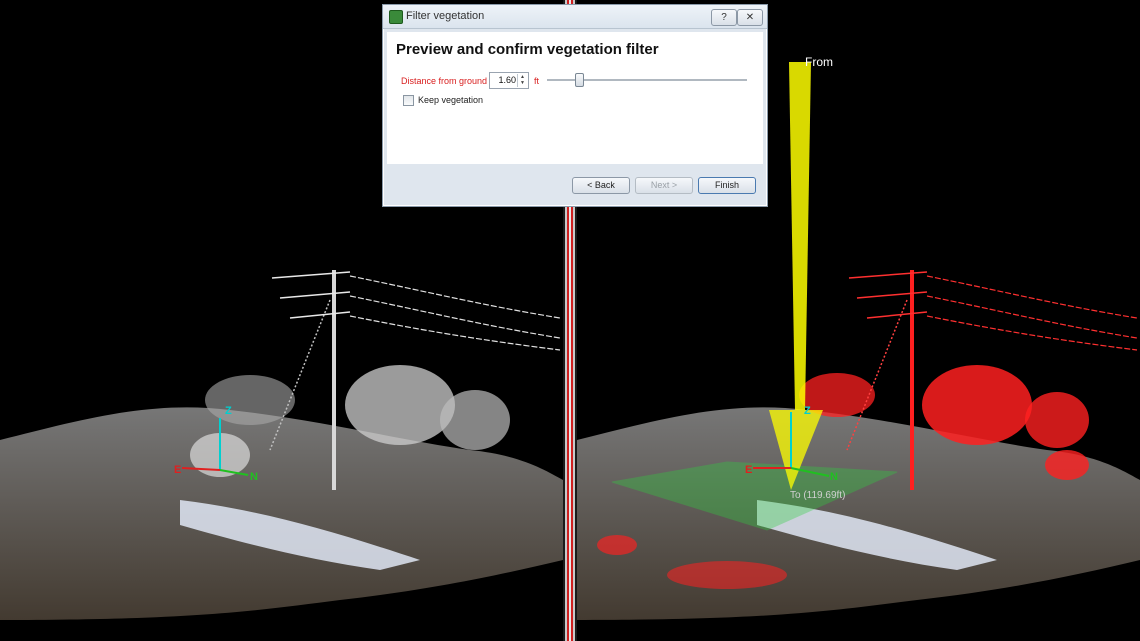 The image size is (1140, 641). I want to click on view-arrow-shaft, so click(800, 236).